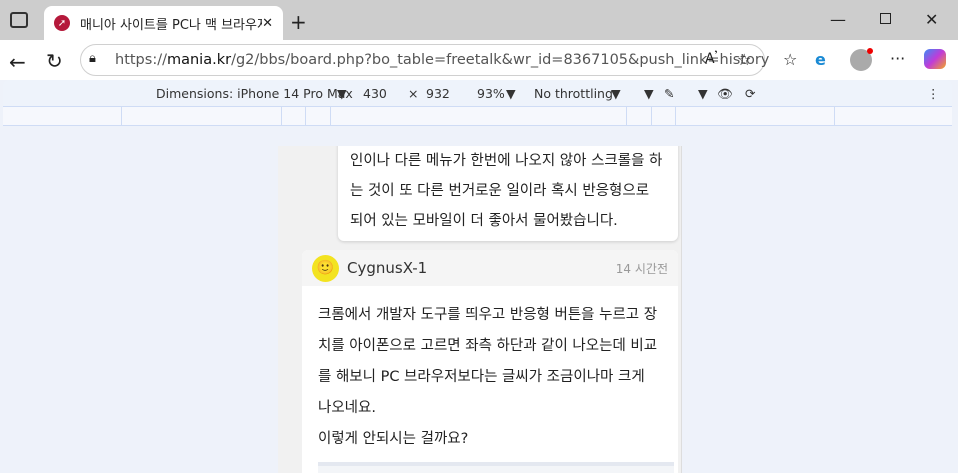 The image size is (958, 473). Describe the element at coordinates (342, 93) in the screenshot. I see `device-dropdown-icon: ▼` at that location.